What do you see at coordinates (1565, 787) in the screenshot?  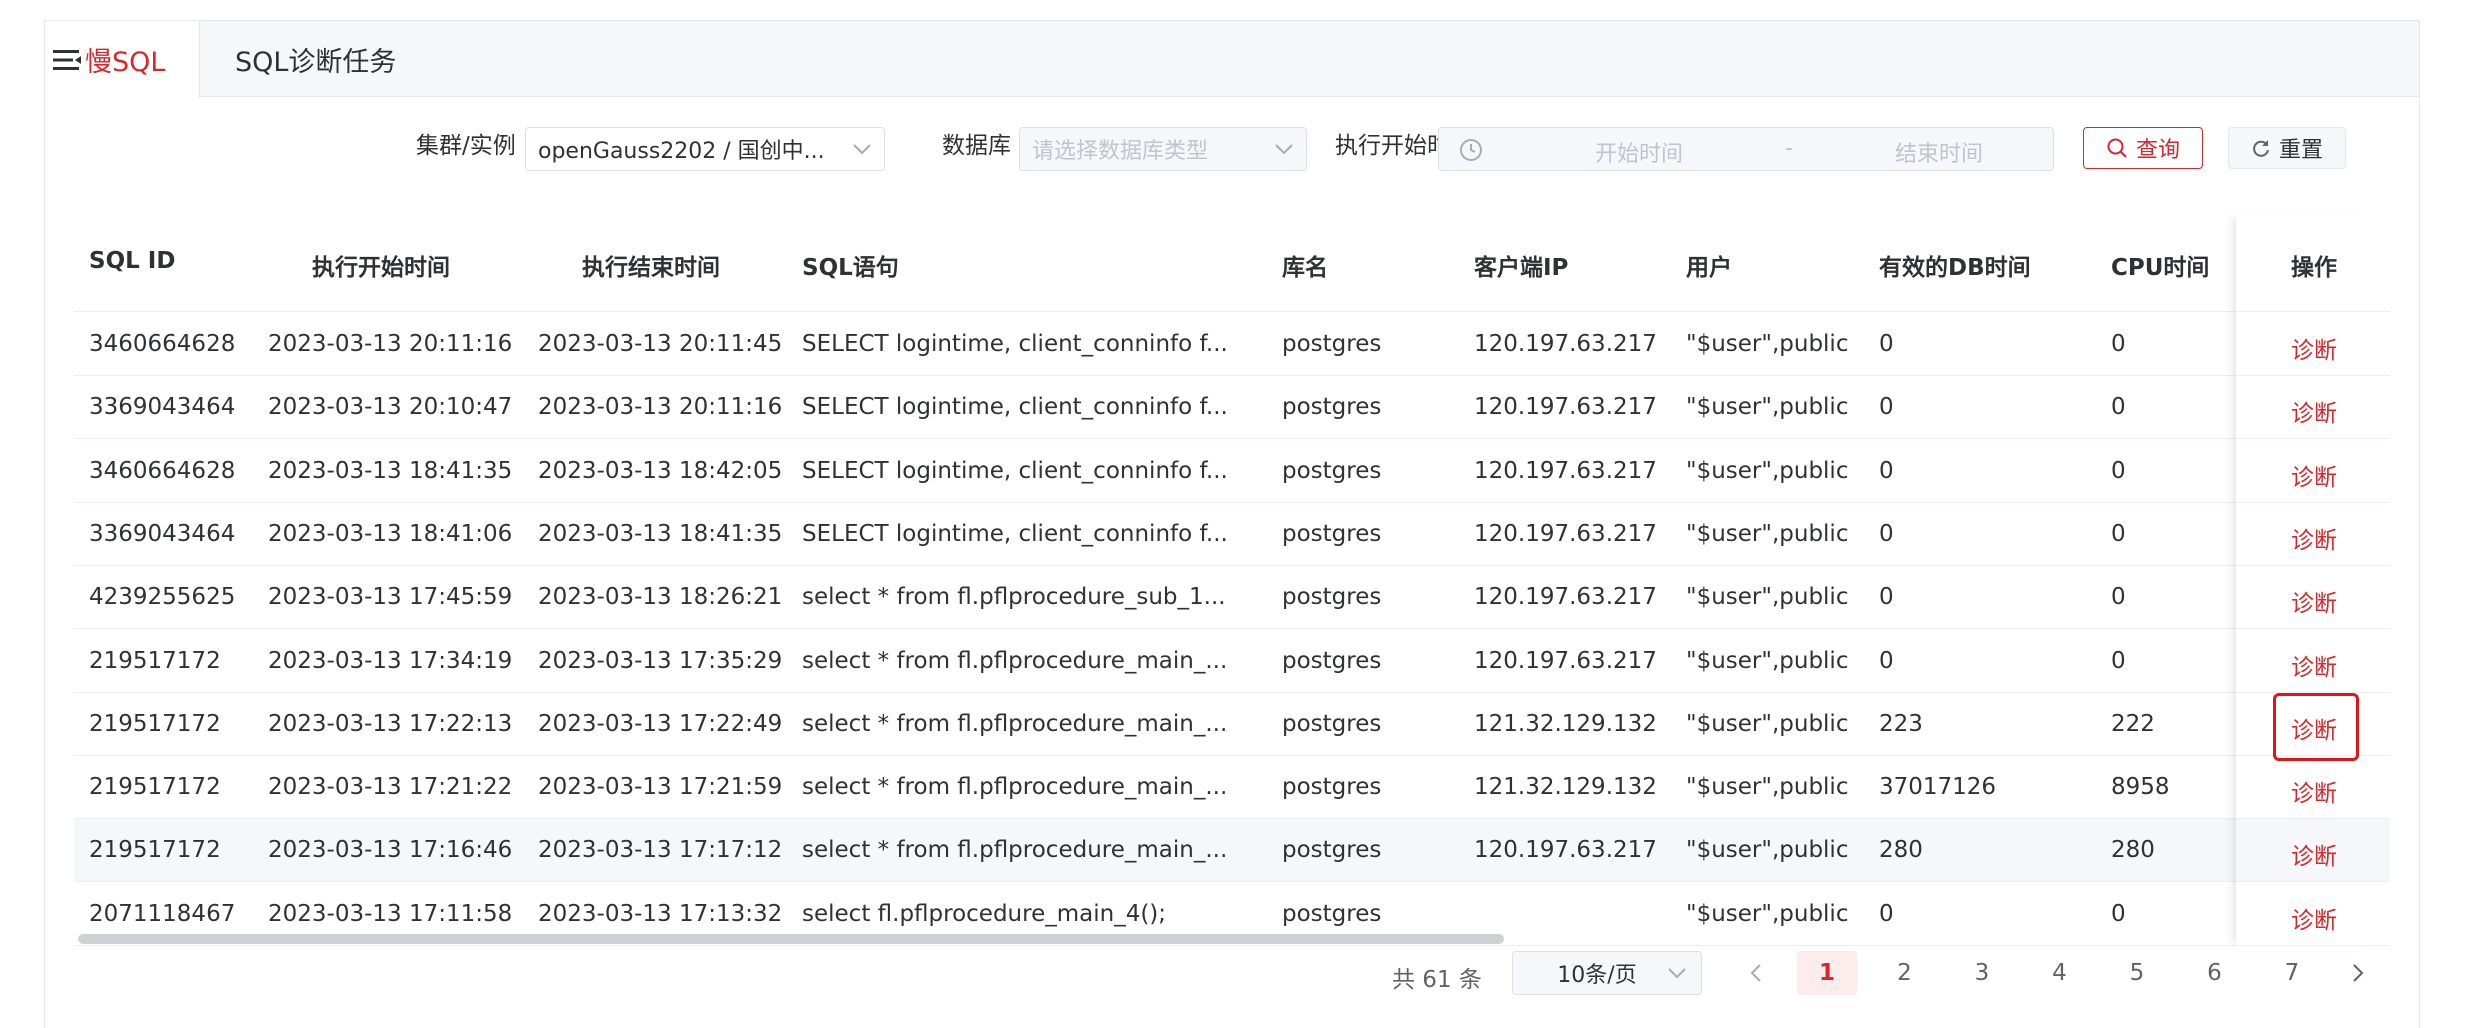 I see `cell-client-ip: 121.32.129.132` at bounding box center [1565, 787].